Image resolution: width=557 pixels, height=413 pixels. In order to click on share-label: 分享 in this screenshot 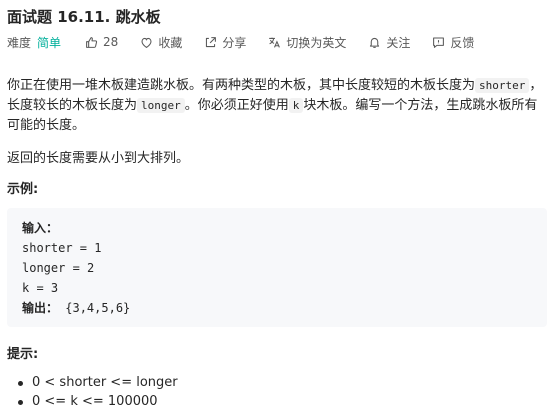, I will do `click(234, 42)`.